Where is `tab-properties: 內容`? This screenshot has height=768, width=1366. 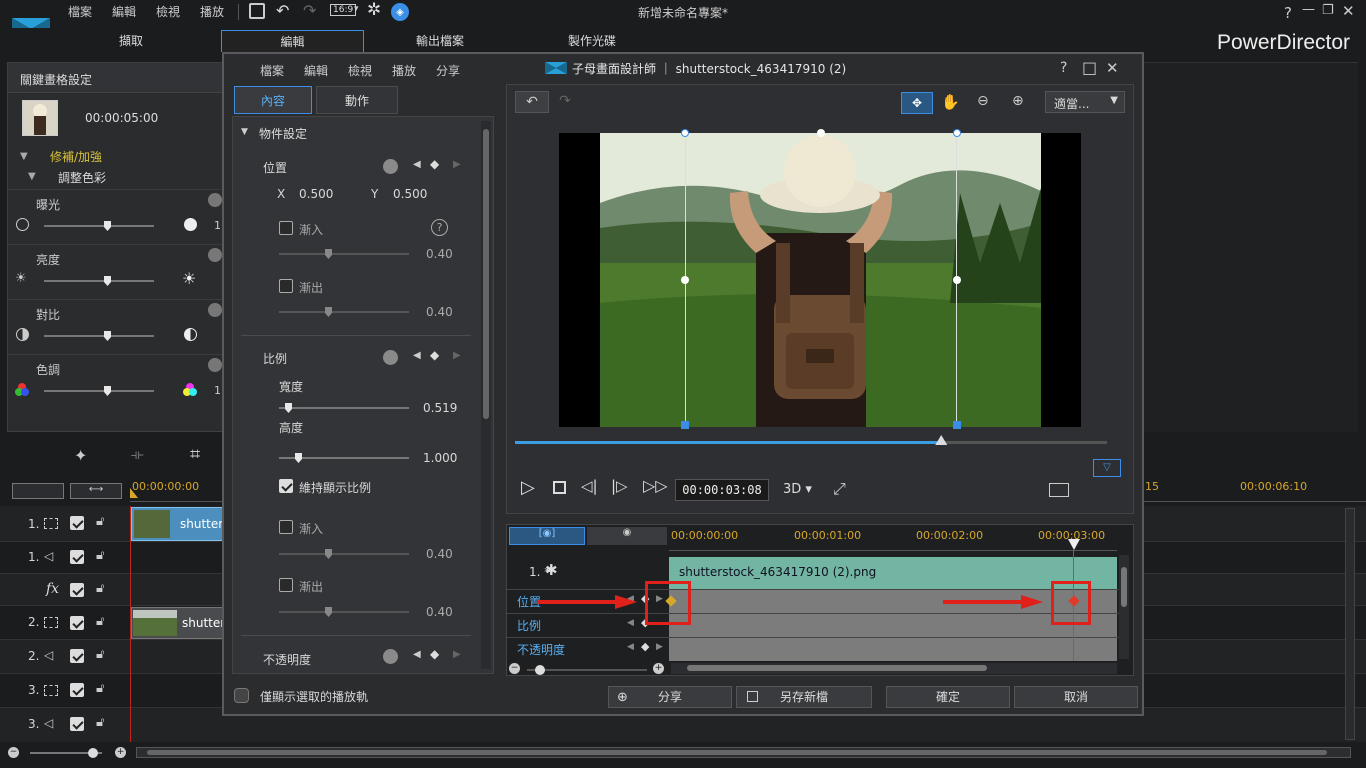 tab-properties: 內容 is located at coordinates (273, 100).